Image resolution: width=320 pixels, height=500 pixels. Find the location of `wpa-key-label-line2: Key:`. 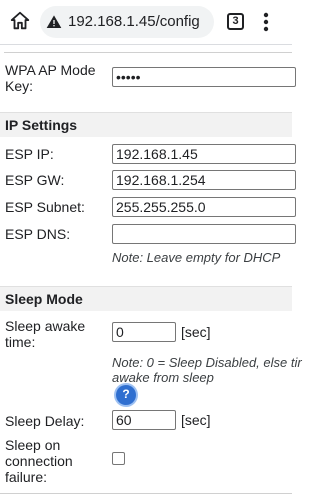

wpa-key-label-line2: Key: is located at coordinates (19, 86).